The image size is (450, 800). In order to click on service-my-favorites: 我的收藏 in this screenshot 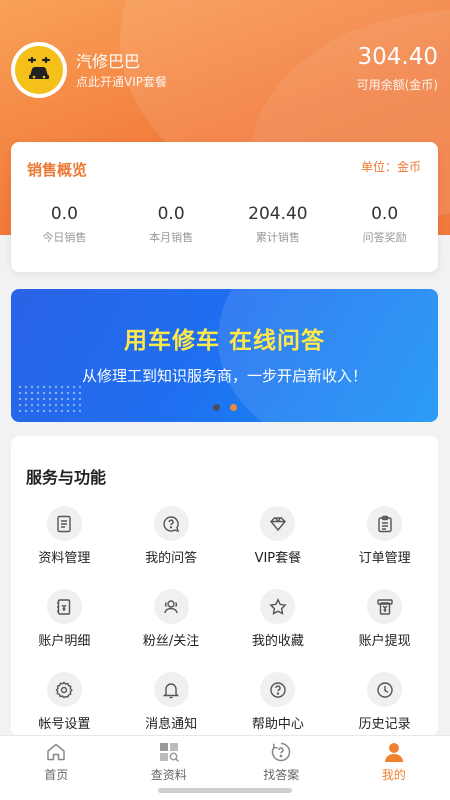, I will do `click(278, 619)`.